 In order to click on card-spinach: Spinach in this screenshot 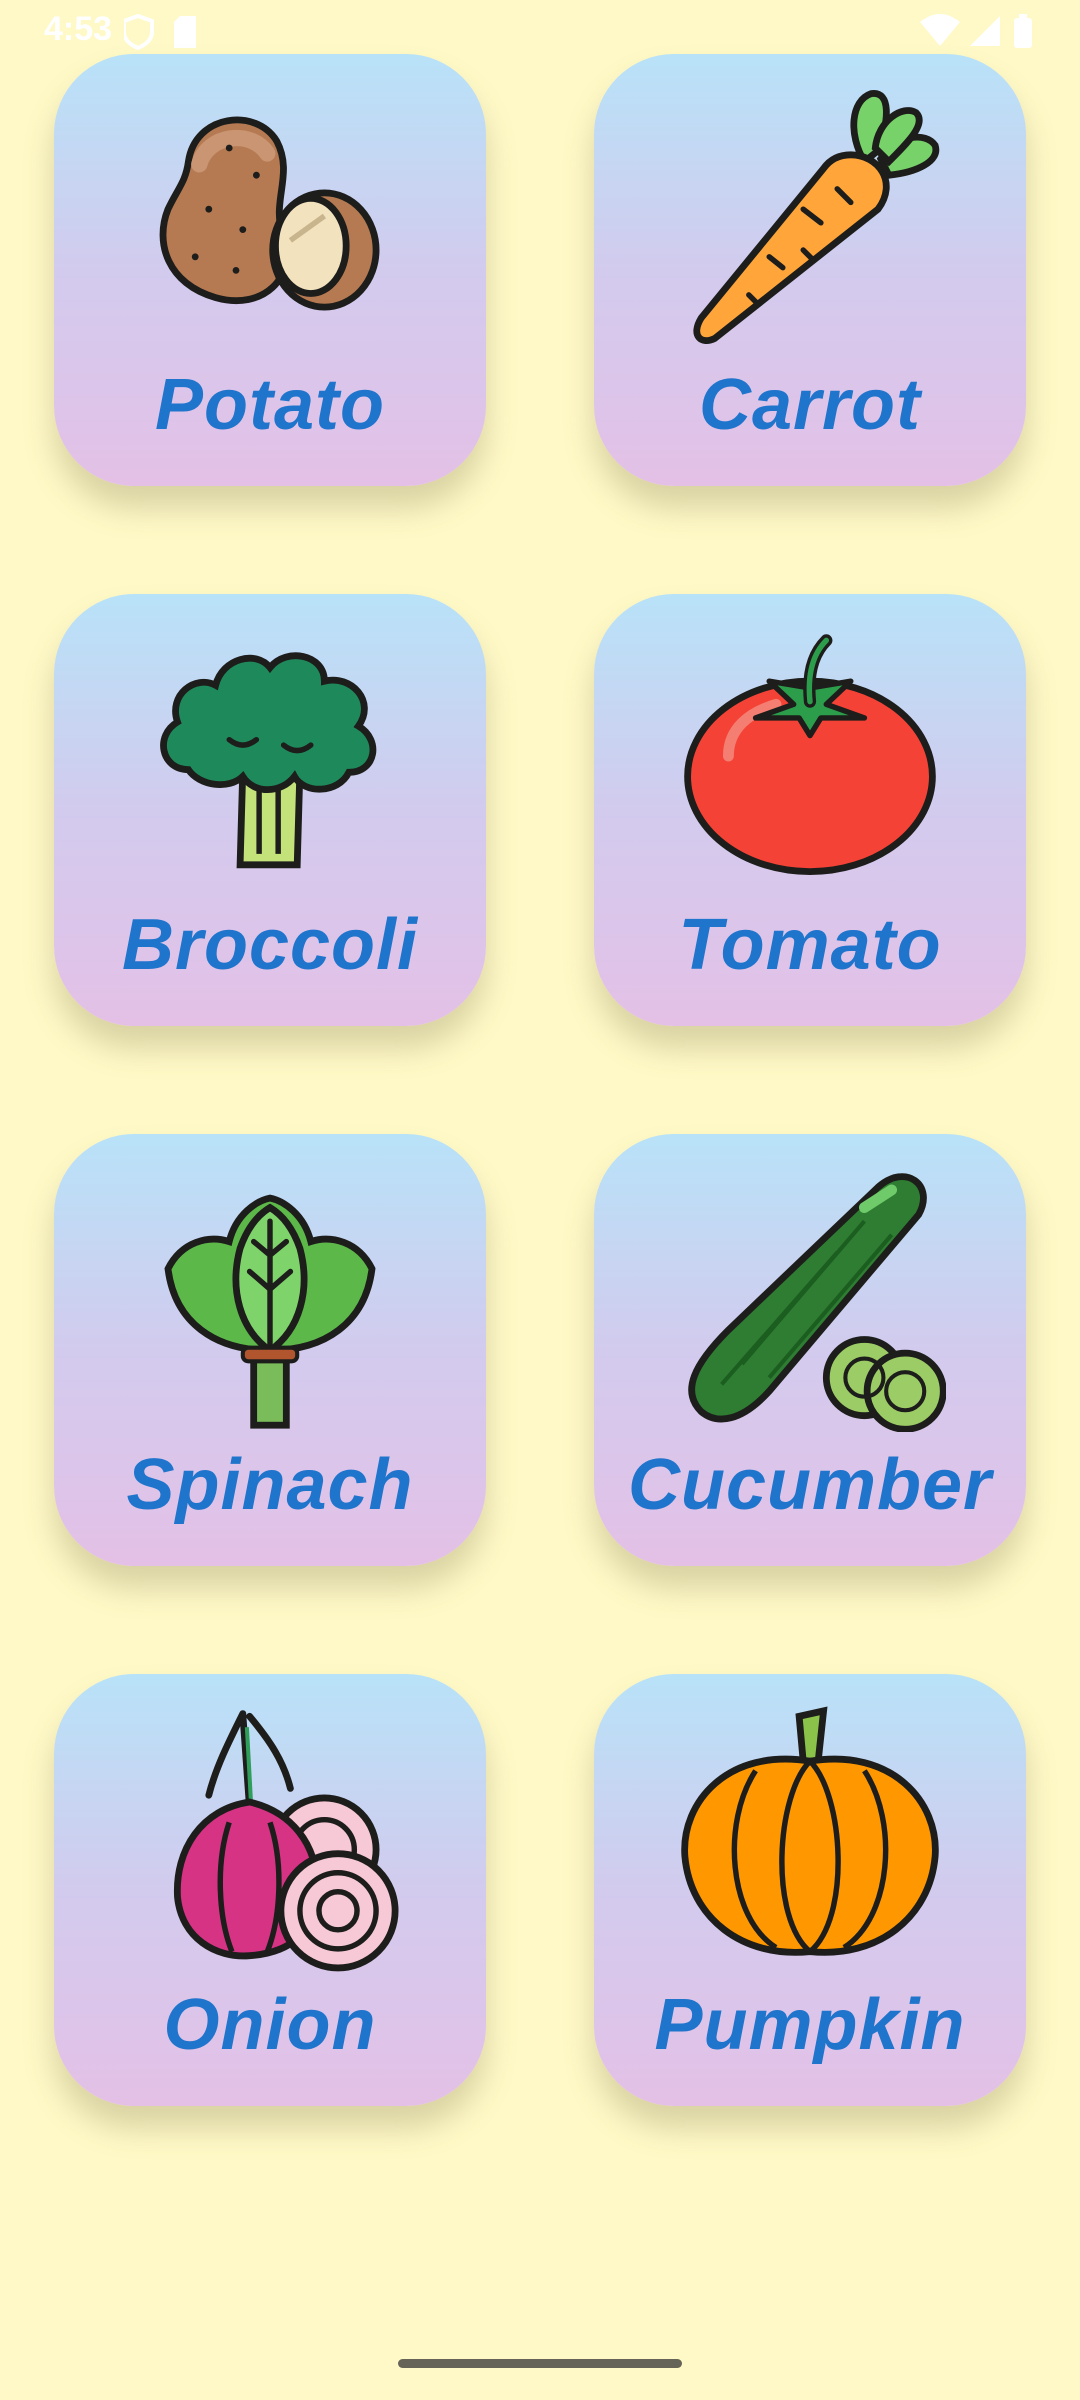, I will do `click(270, 1350)`.